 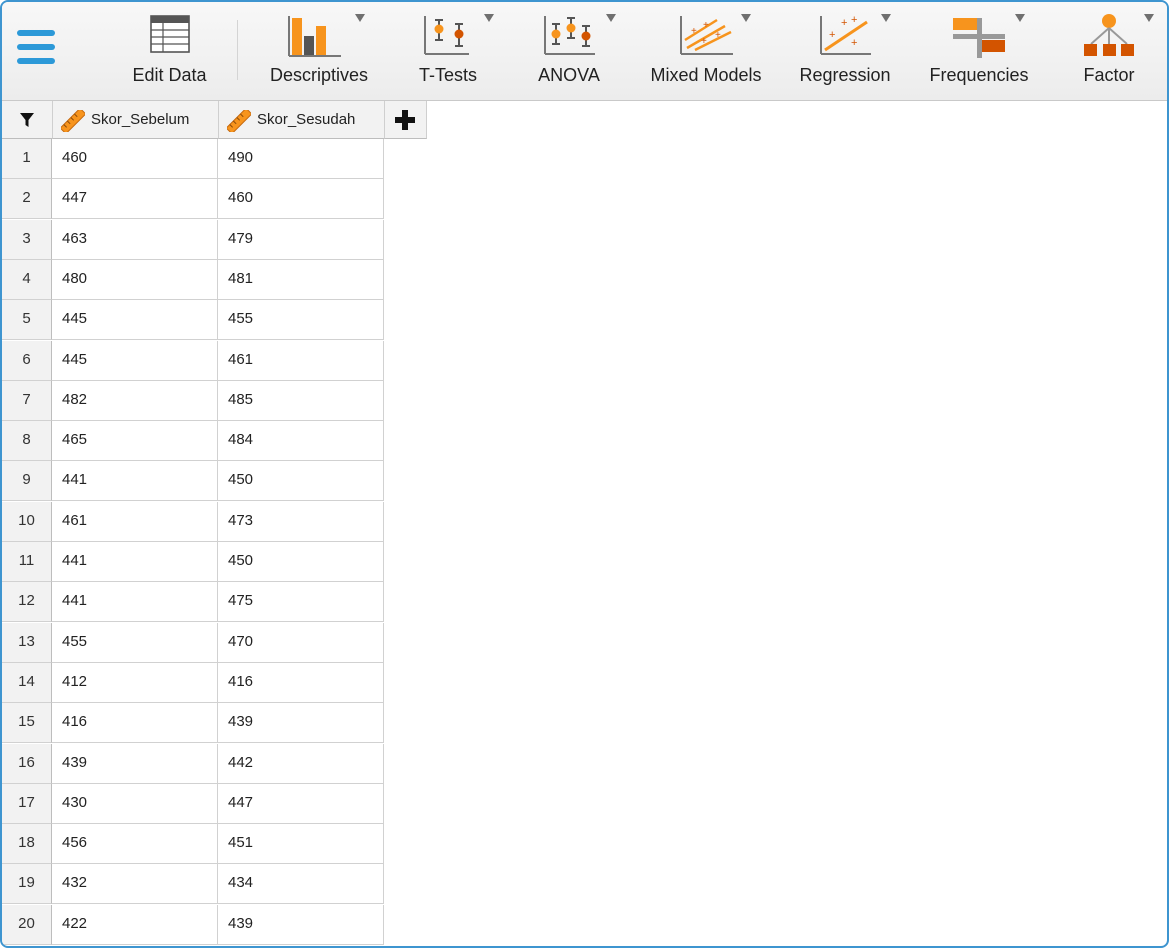 I want to click on regression-icon: + + + +, so click(x=845, y=34).